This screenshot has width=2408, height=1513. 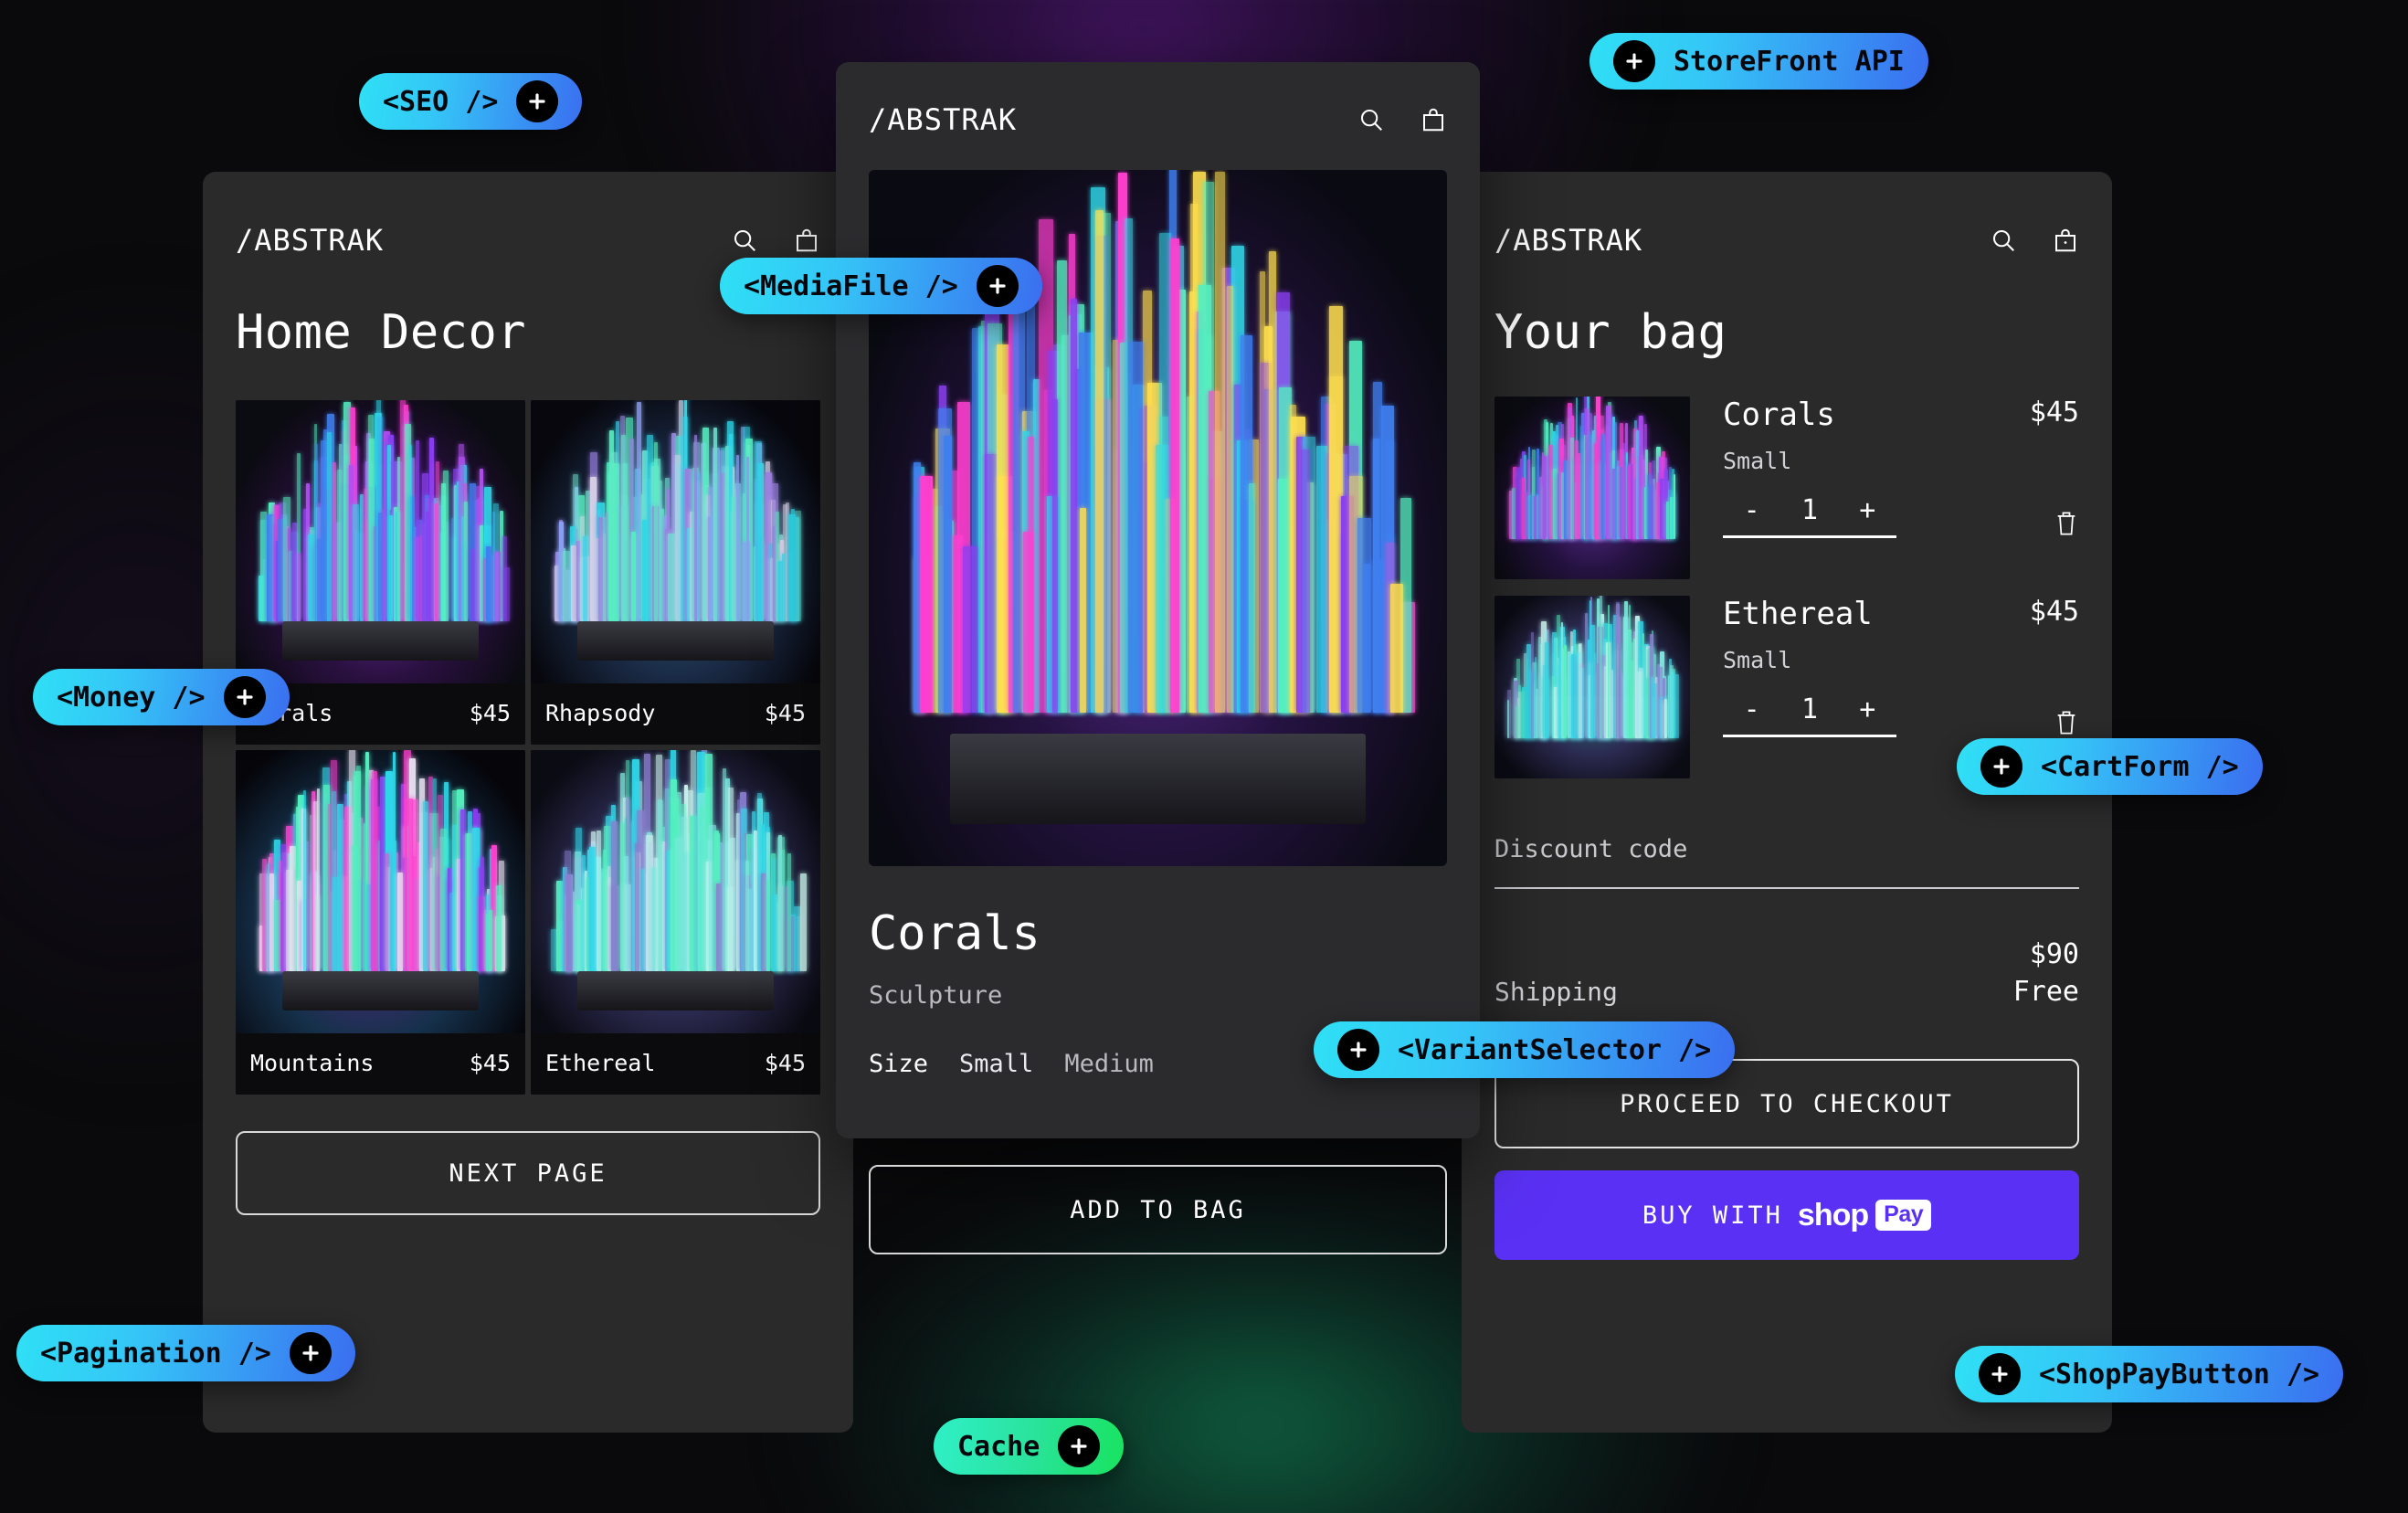 I want to click on badge-label: StoreFront API, so click(x=1789, y=61).